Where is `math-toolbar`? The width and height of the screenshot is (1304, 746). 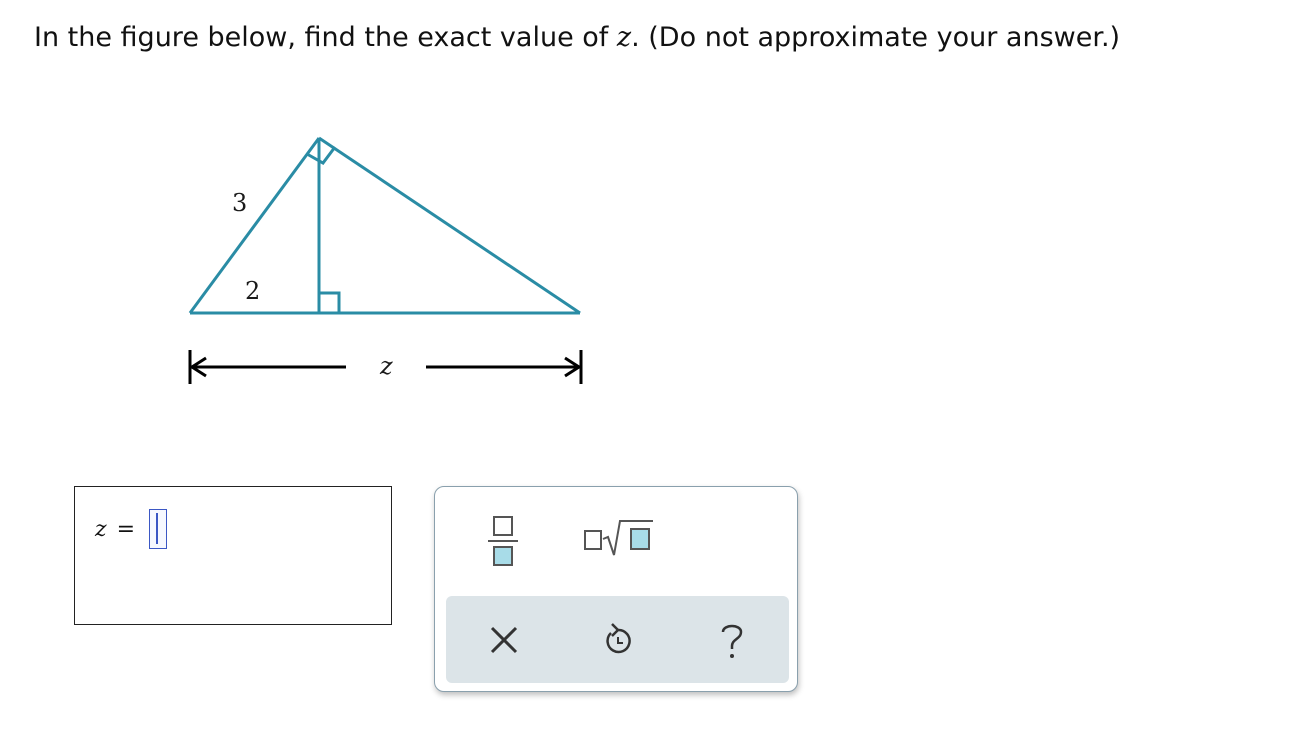 math-toolbar is located at coordinates (616, 589).